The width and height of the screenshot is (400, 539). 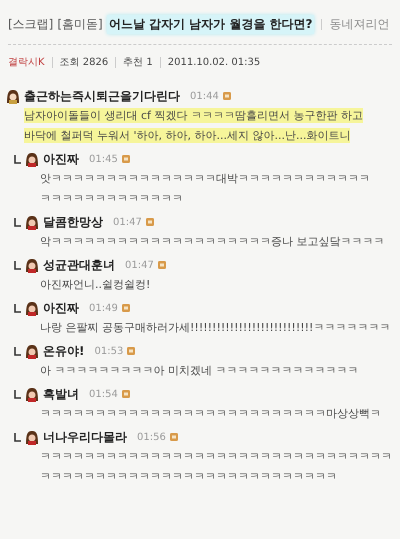 What do you see at coordinates (216, 456) in the screenshot?
I see `comment-text: ㅋㅋㅋㅋㅋㅋㅋㅋㅋㅋㅋㅋㅋㅋㅋㅋㅋㅋㅋㅋㅋㅋㅋㅋㅋㅋㅋㅋㅋㅋㅋㅋ` at bounding box center [216, 456].